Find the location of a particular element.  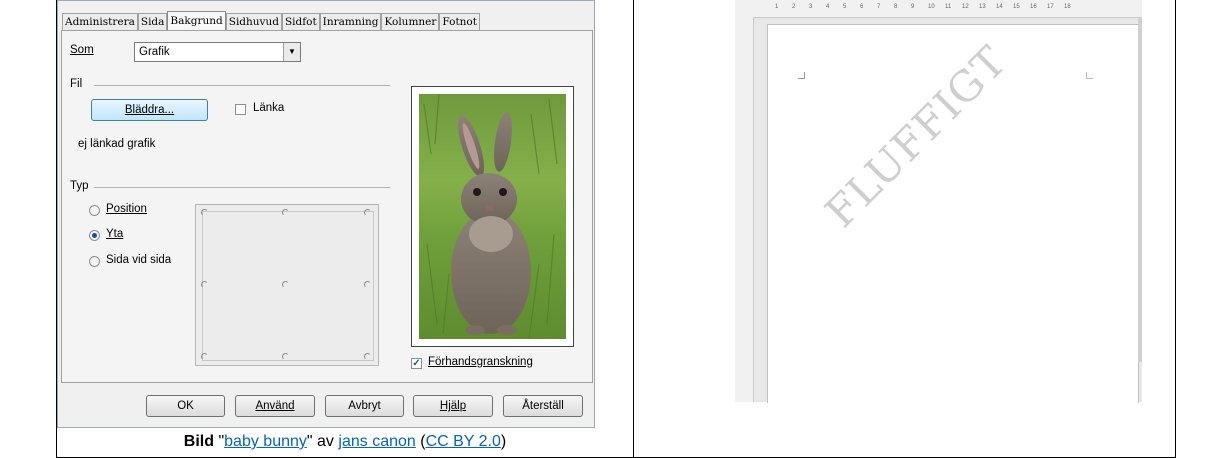

caption-title-link: baby bunny is located at coordinates (265, 441).